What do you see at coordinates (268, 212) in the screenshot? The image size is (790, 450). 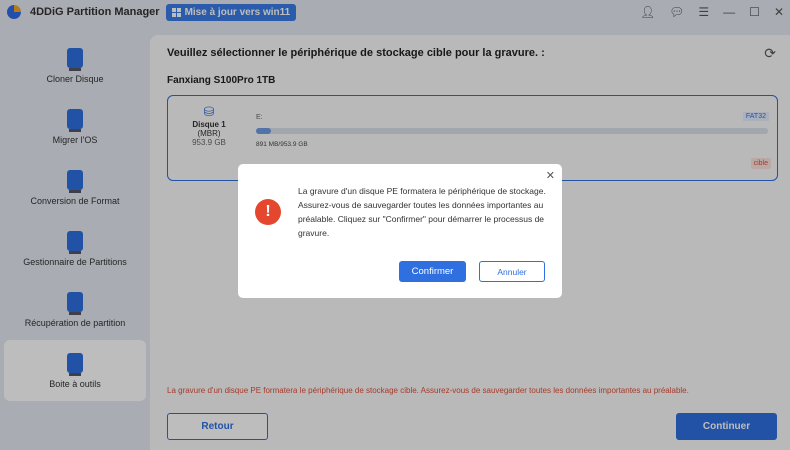 I see `warning-icon: !` at bounding box center [268, 212].